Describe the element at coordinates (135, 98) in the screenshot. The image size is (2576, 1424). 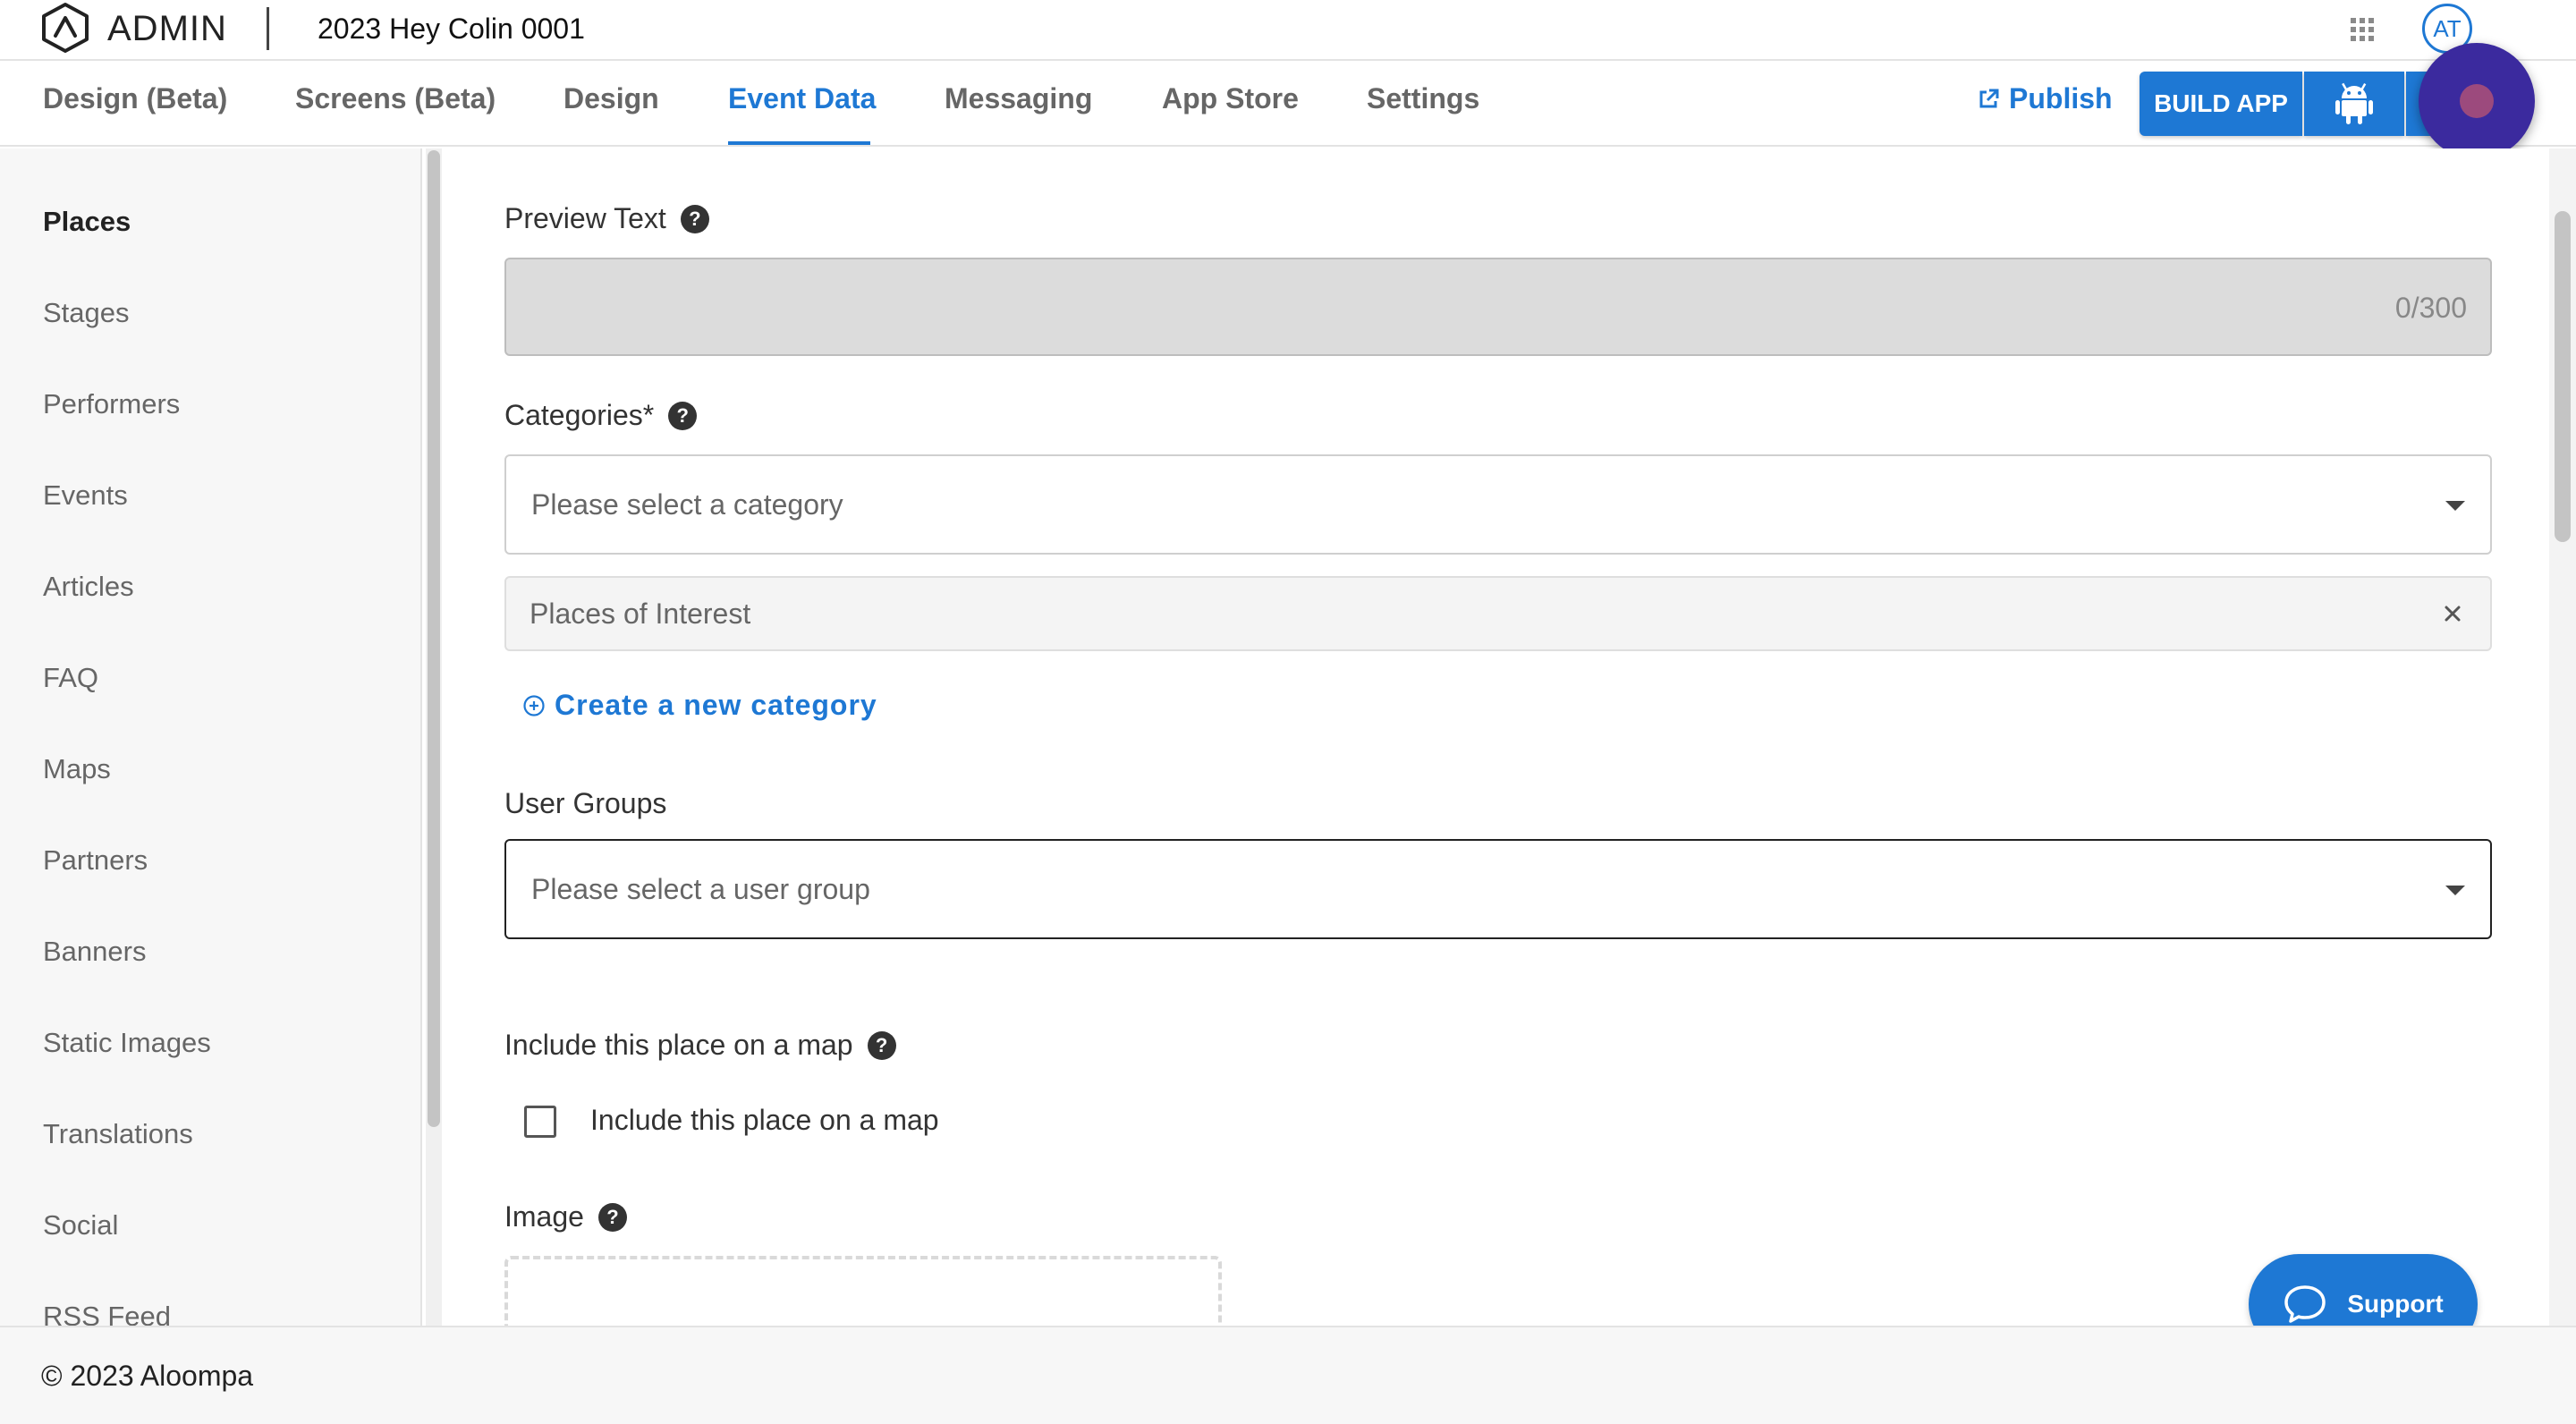
I see `tab-design-beta: Design (Beta)` at that location.